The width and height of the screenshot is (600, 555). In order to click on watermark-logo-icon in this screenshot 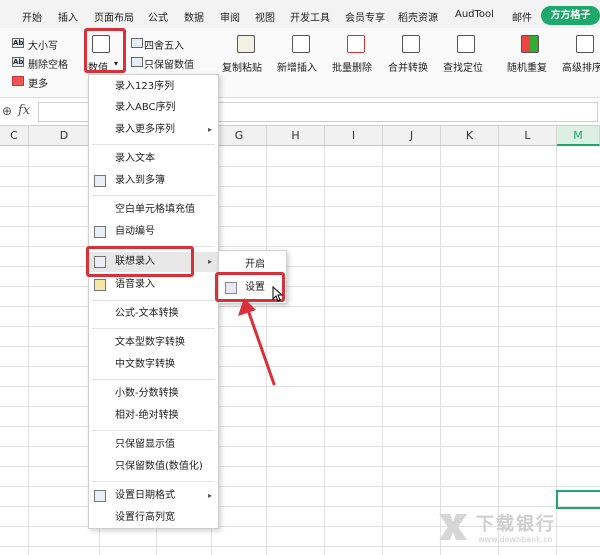, I will do `click(453, 527)`.